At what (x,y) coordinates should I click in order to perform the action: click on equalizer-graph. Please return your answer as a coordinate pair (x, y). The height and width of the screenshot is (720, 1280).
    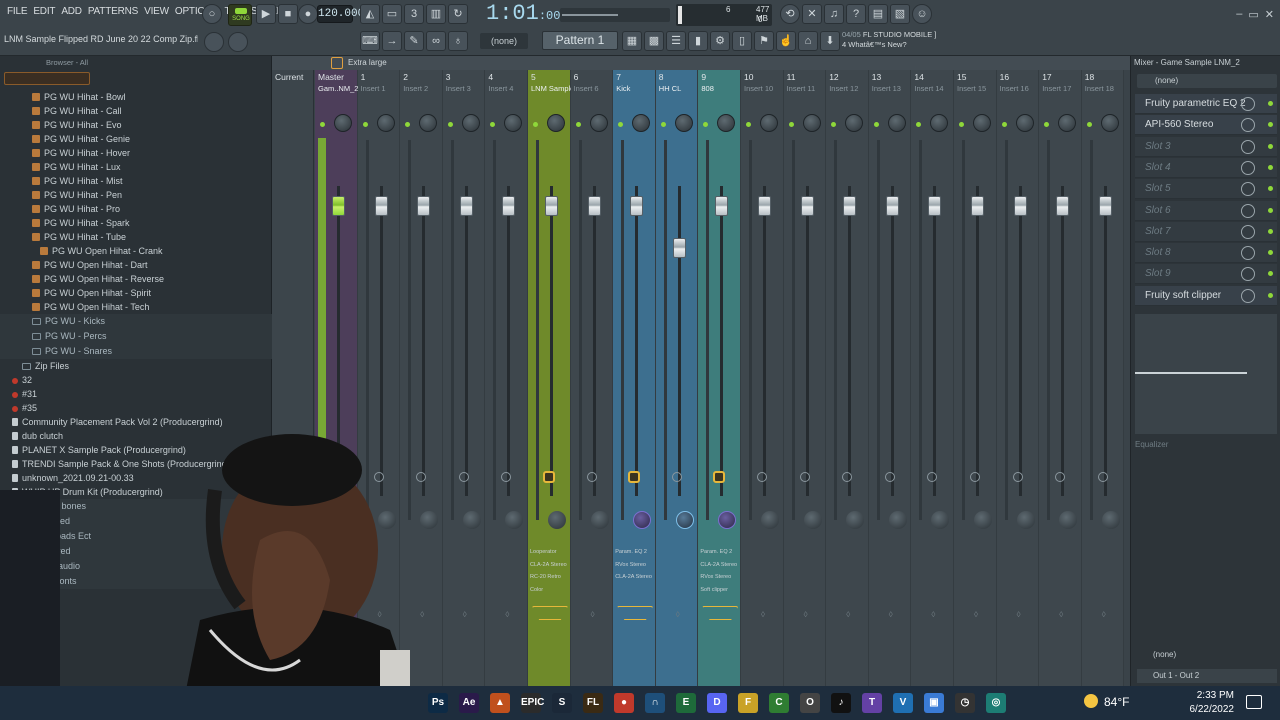
    Looking at the image, I should click on (1206, 374).